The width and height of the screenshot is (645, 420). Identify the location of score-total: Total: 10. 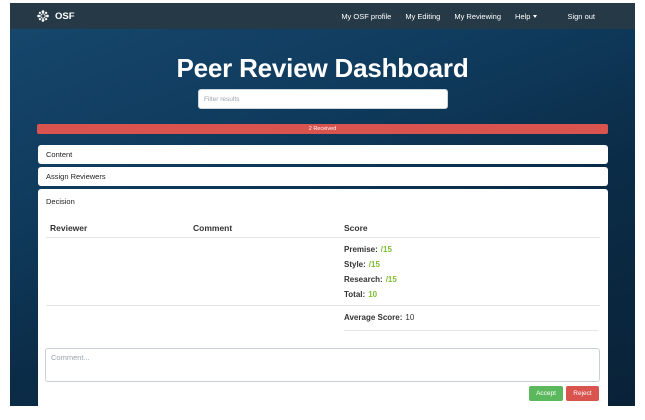
(360, 294).